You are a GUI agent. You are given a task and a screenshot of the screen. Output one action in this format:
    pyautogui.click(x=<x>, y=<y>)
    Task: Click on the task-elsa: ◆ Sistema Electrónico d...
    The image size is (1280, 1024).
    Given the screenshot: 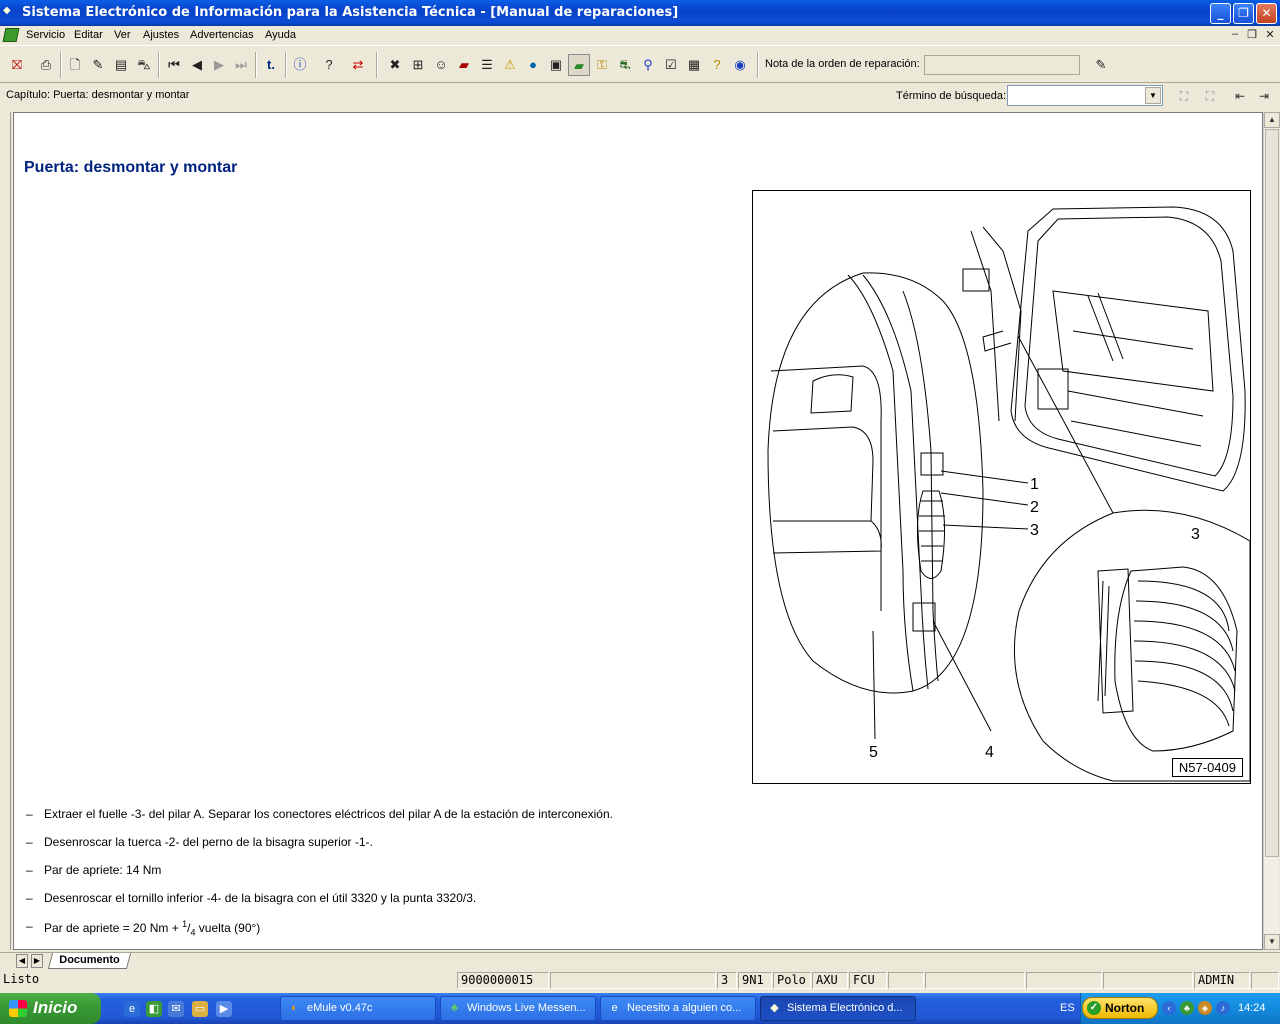 What is the action you would take?
    pyautogui.click(x=838, y=1008)
    